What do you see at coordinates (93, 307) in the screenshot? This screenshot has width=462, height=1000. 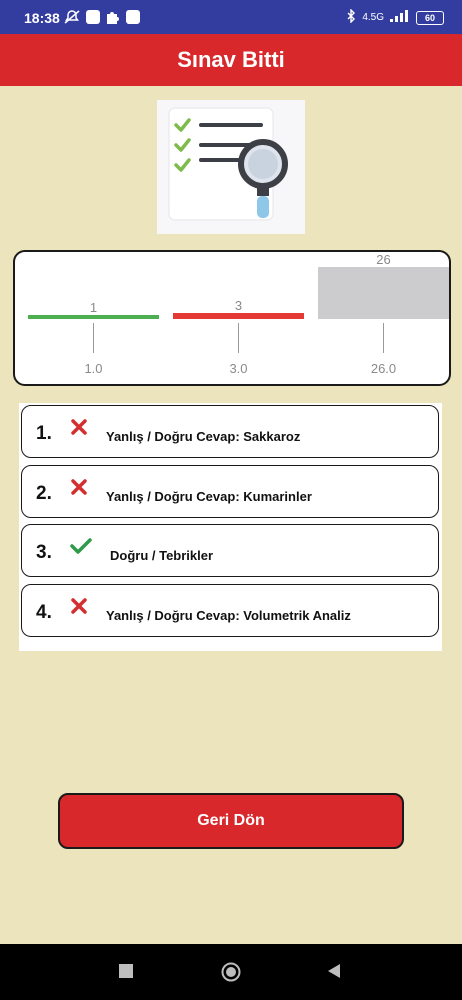 I see `chart-value-label-1: 1` at bounding box center [93, 307].